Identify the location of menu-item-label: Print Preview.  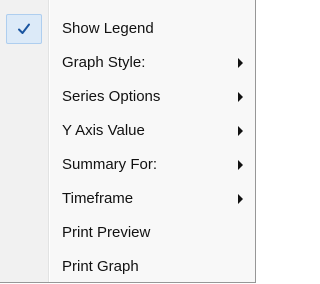
(106, 232).